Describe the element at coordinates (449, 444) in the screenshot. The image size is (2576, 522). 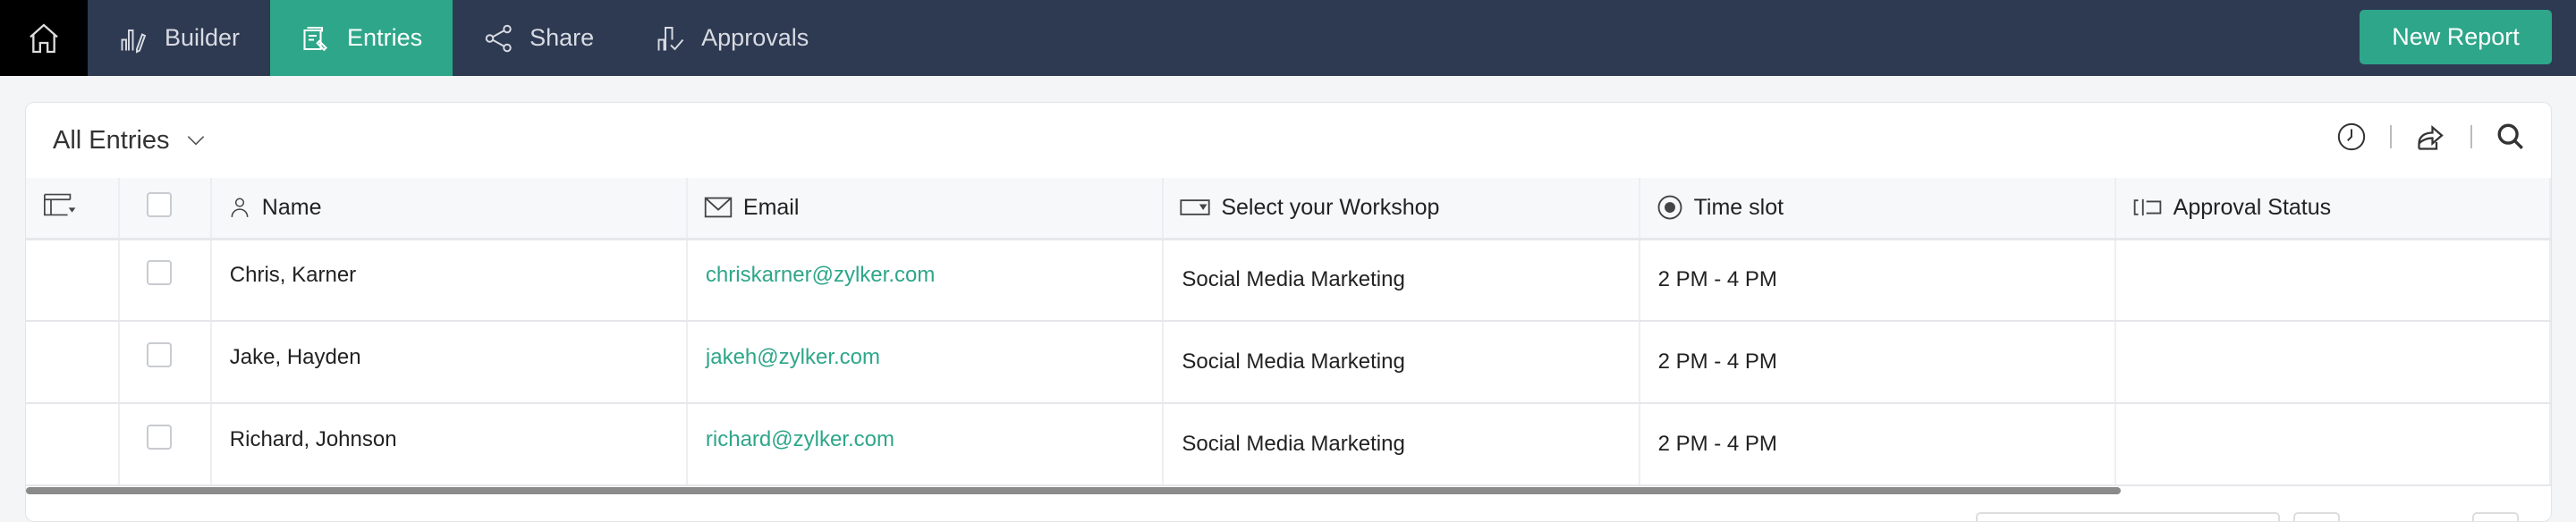
I see `cell-name: Richard, Johnson` at that location.